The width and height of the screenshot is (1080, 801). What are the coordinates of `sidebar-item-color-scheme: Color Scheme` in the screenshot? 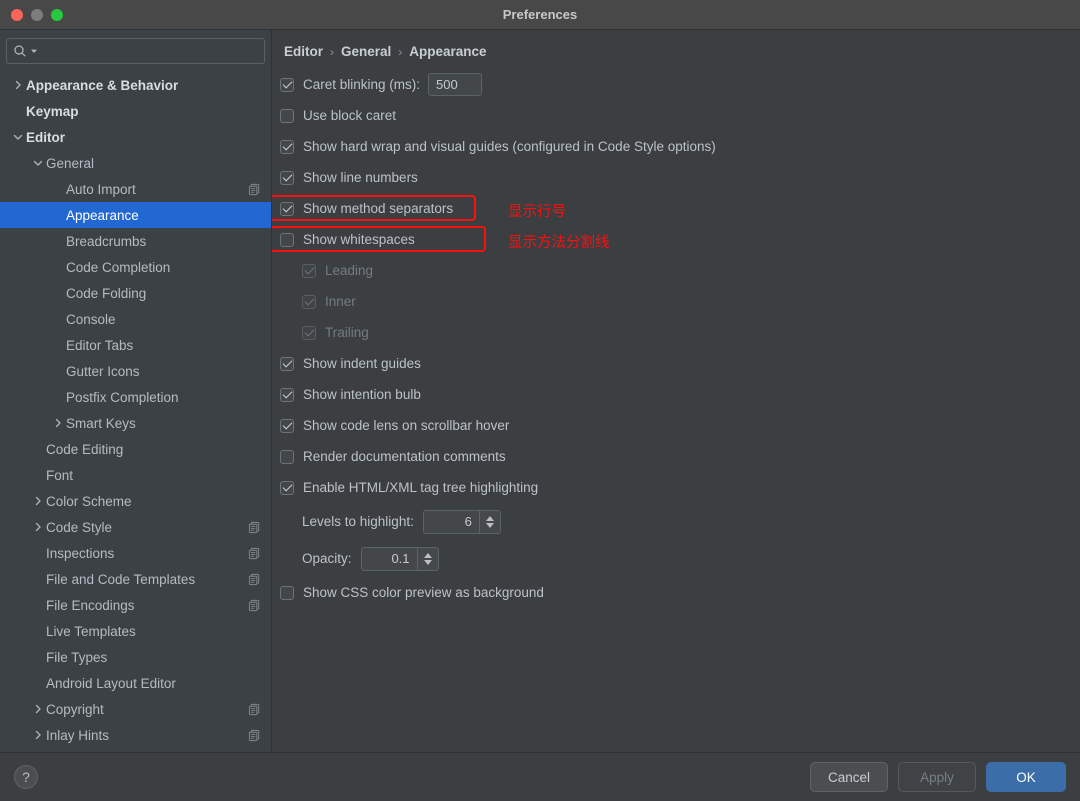 It's located at (135, 501).